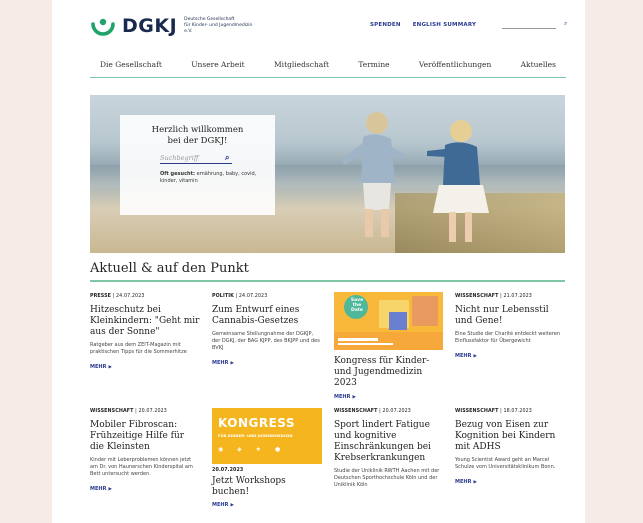  I want to click on nav-item-gesellschaft: Die Gesellschaft, so click(131, 68).